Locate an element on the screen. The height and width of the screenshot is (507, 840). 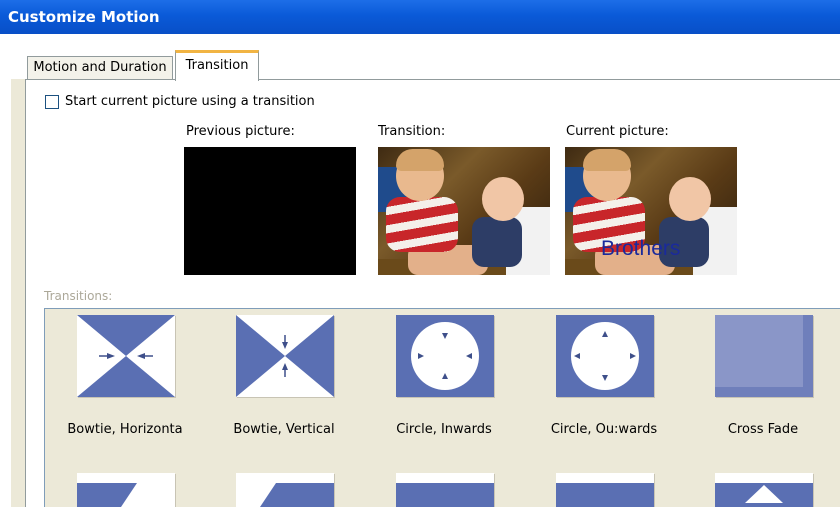
transition-preview-label: Transition: is located at coordinates (412, 131).